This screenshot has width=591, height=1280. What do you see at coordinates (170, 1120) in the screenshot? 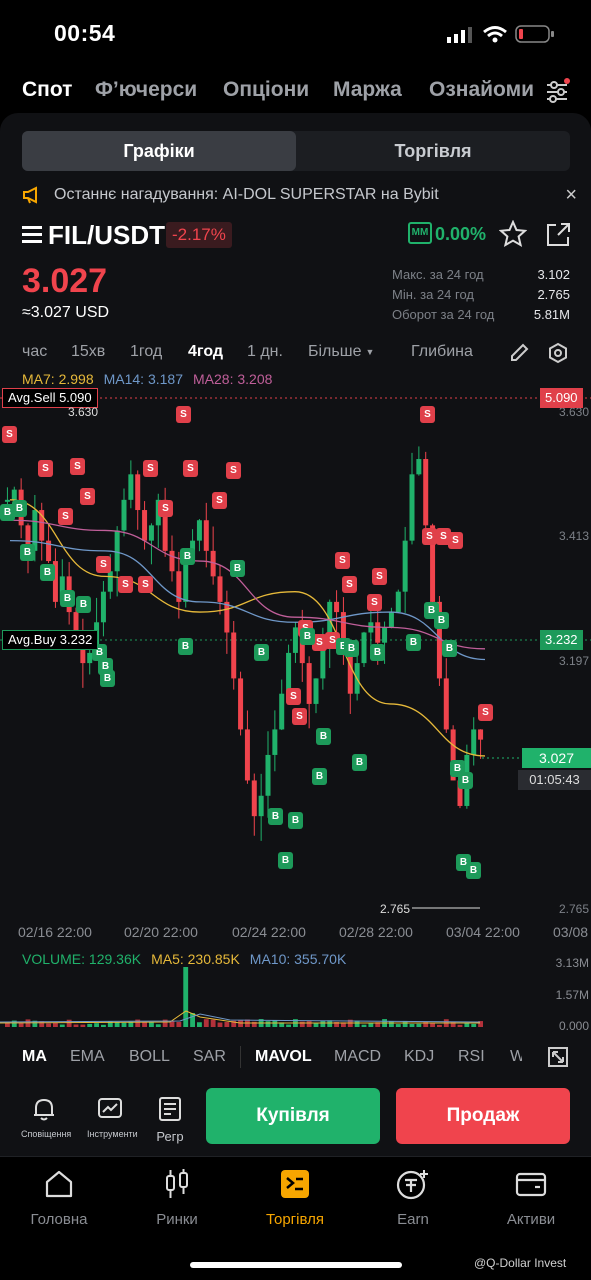
I see `regr-button: Регр` at bounding box center [170, 1120].